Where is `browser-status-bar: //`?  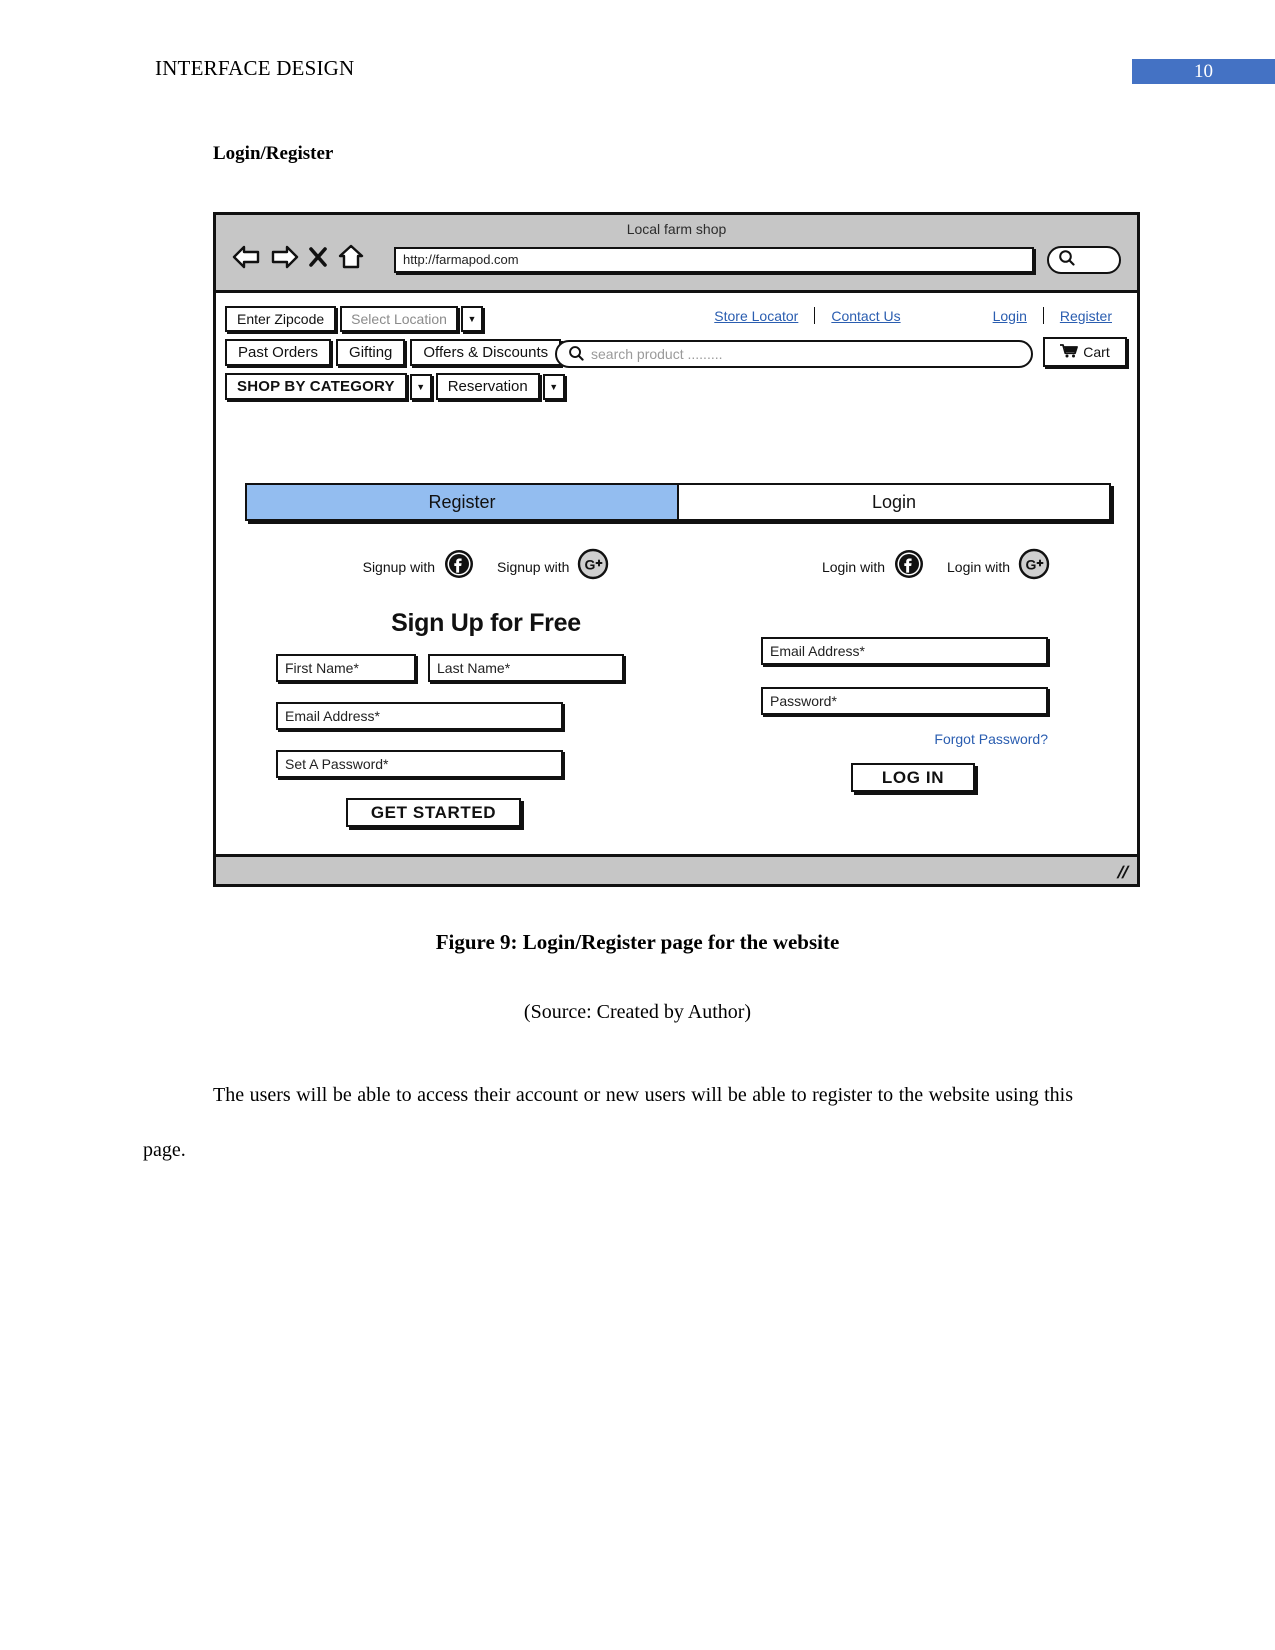
browser-status-bar: // is located at coordinates (676, 869).